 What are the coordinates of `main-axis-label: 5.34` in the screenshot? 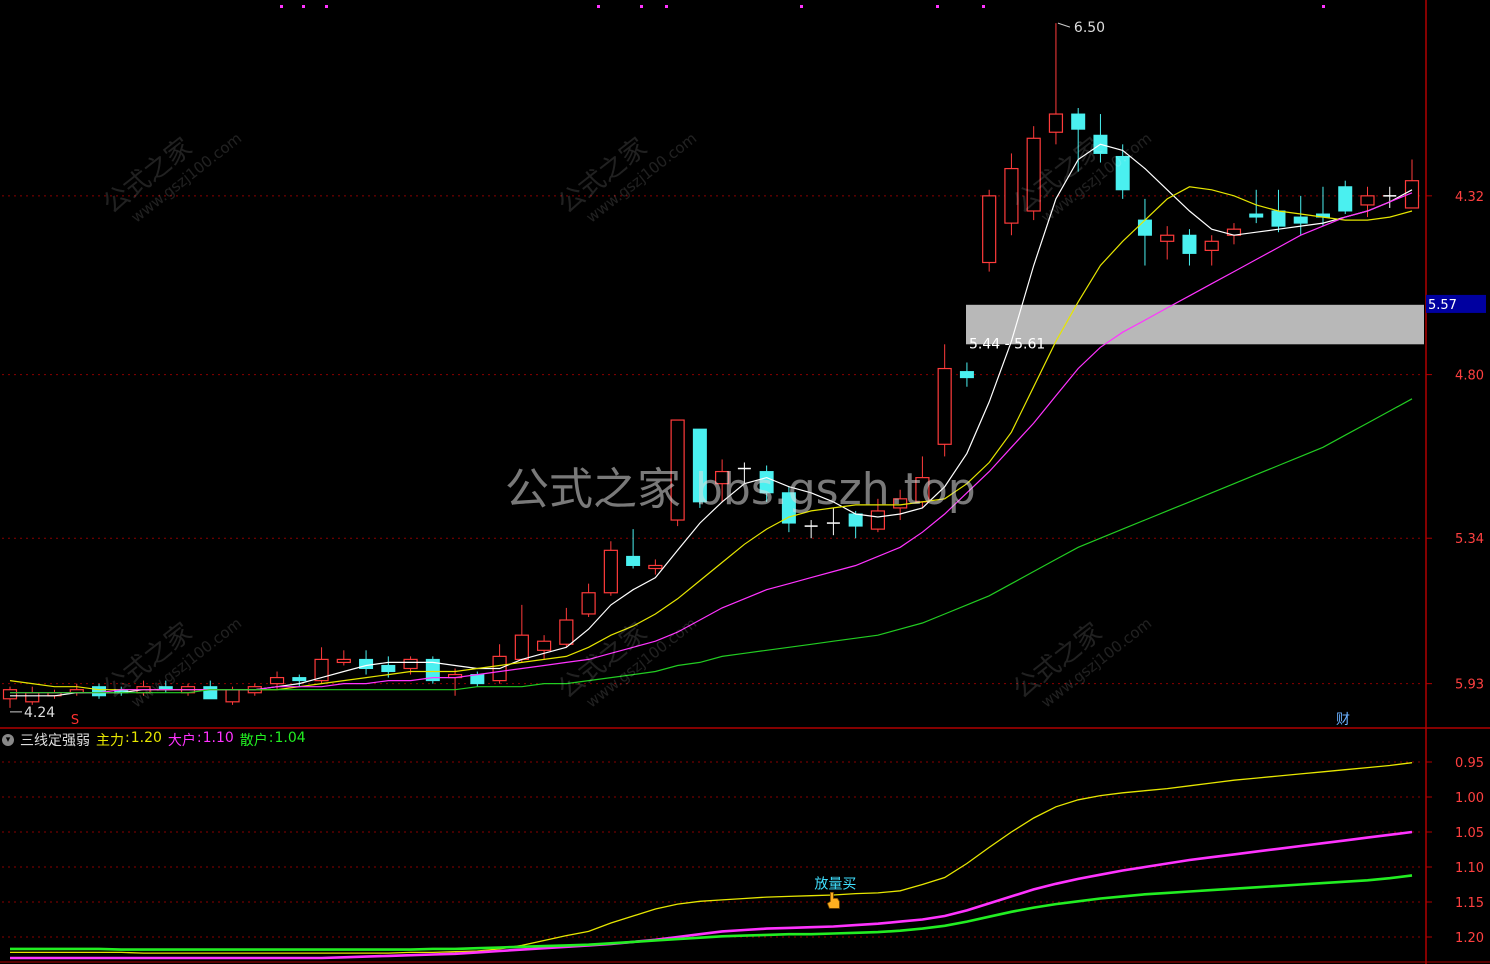 It's located at (1469, 539).